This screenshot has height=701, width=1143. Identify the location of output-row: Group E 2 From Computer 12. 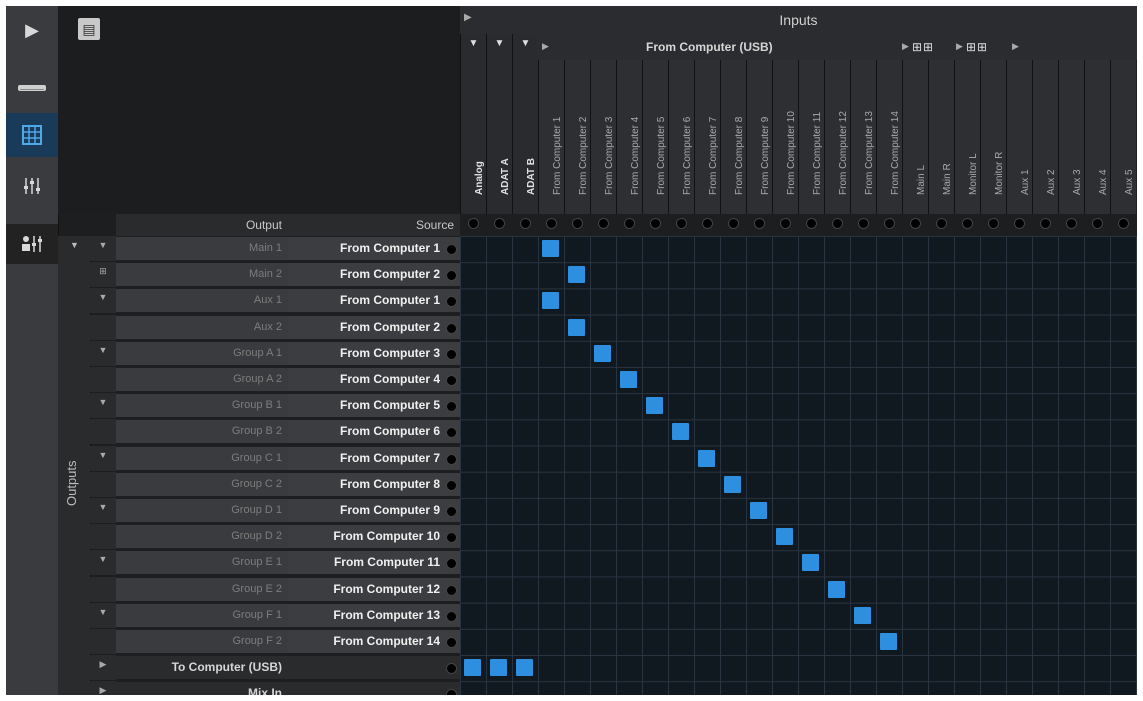
(275, 589).